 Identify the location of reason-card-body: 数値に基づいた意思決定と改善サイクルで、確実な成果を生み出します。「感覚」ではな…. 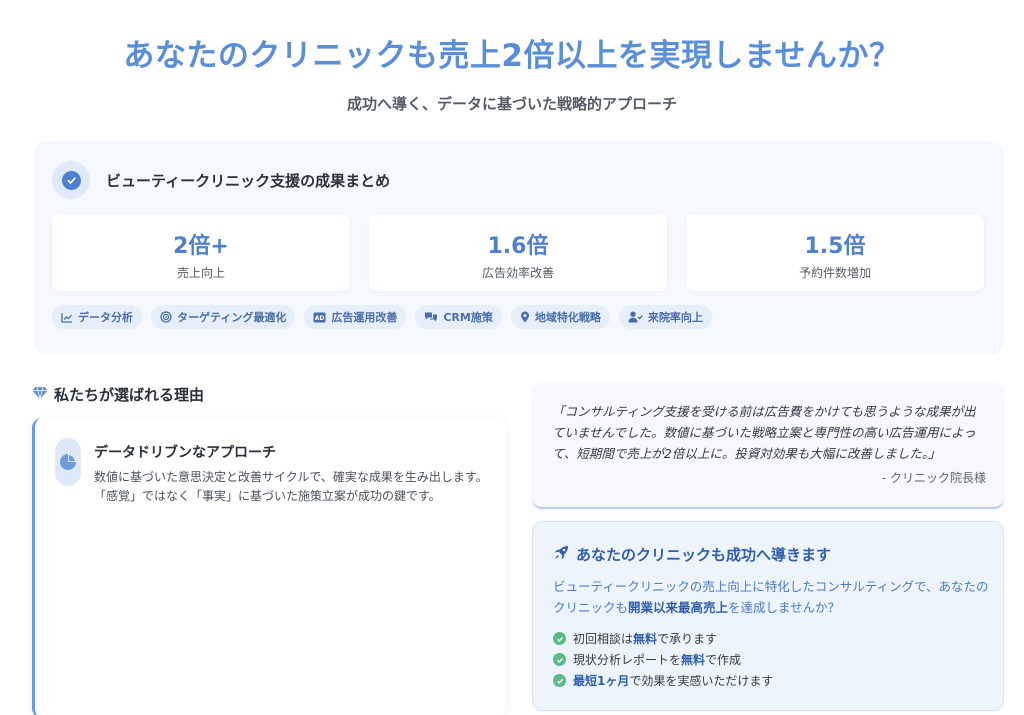
(291, 486).